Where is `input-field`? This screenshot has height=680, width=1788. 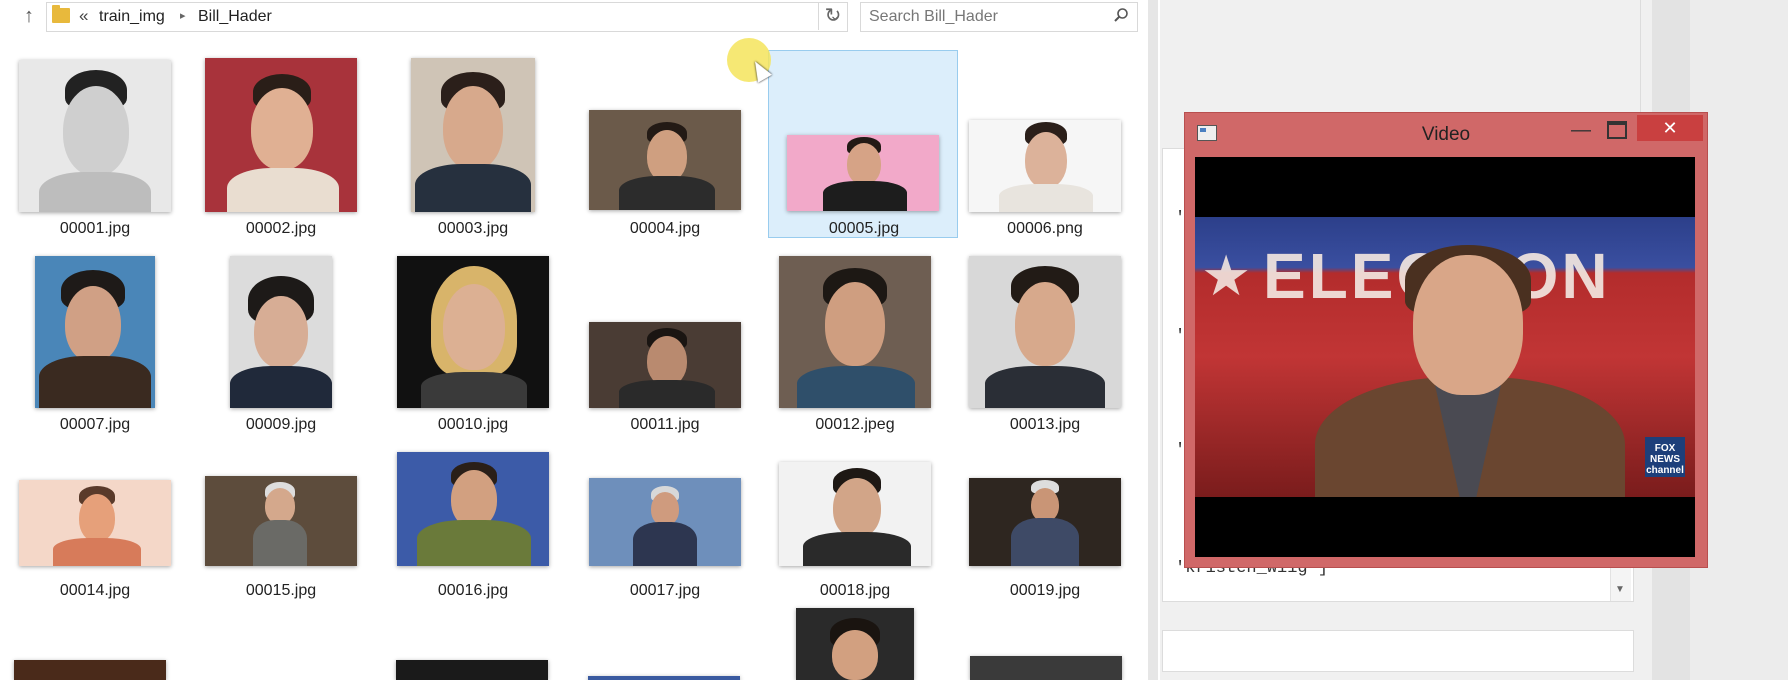
input-field is located at coordinates (1398, 651).